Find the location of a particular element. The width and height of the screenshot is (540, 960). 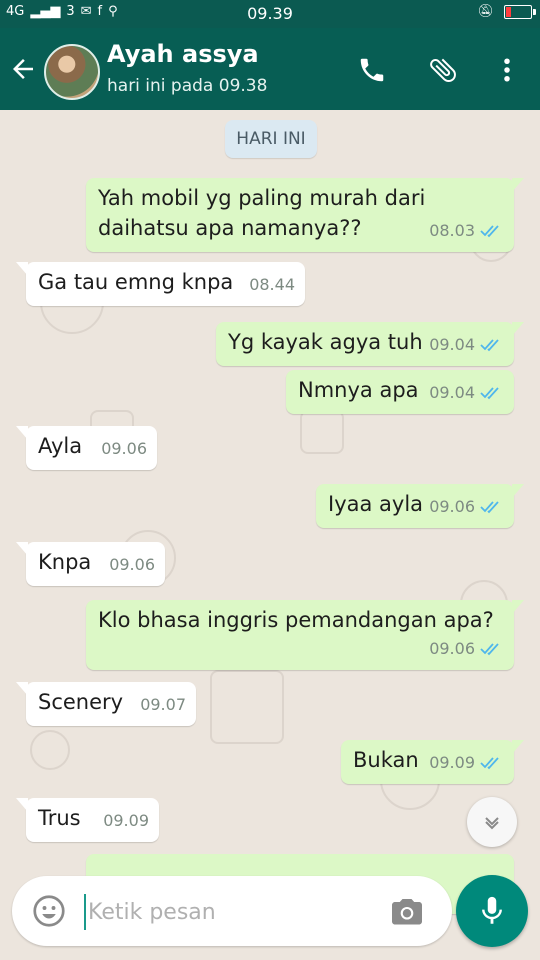

outgoing-message: Iyaa ayla 09.06 is located at coordinates (420, 506).